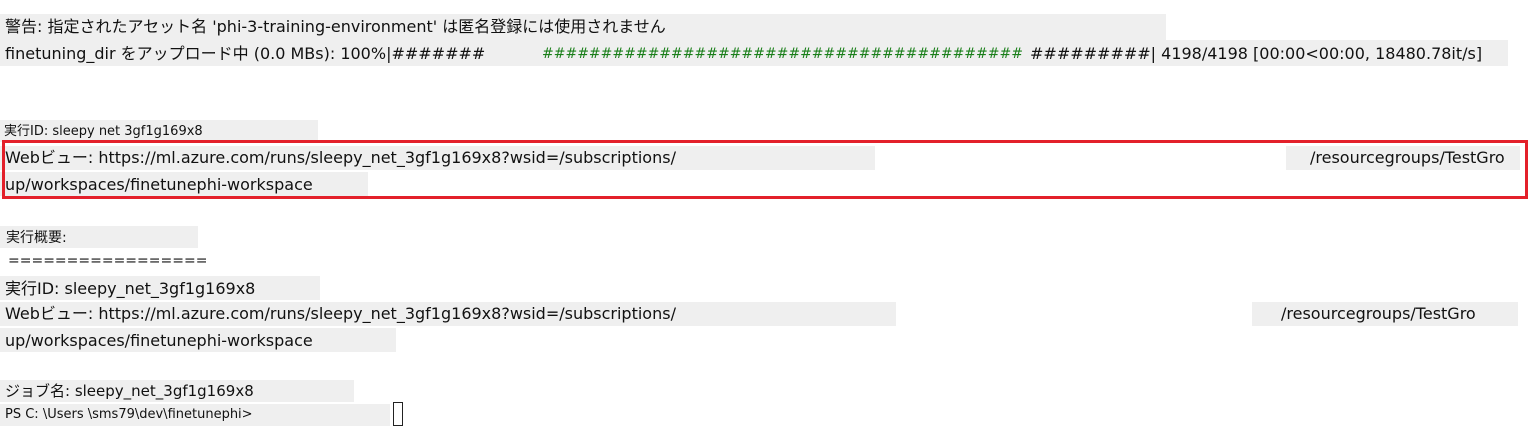 This screenshot has height=426, width=1530. Describe the element at coordinates (130, 288) in the screenshot. I see `summary-run-id: 実行ID: sleepy_net_3gf1g169x8` at that location.